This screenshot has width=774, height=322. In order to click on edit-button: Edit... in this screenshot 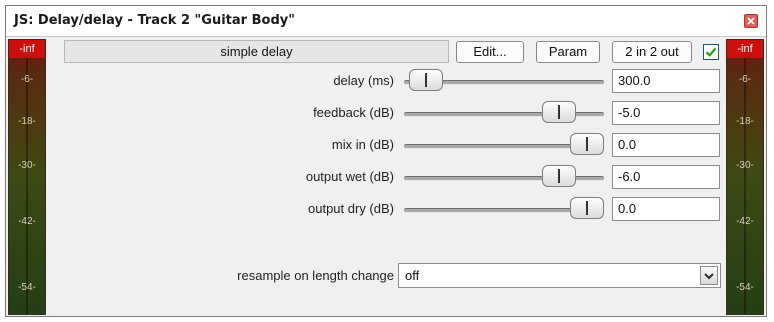, I will do `click(490, 52)`.